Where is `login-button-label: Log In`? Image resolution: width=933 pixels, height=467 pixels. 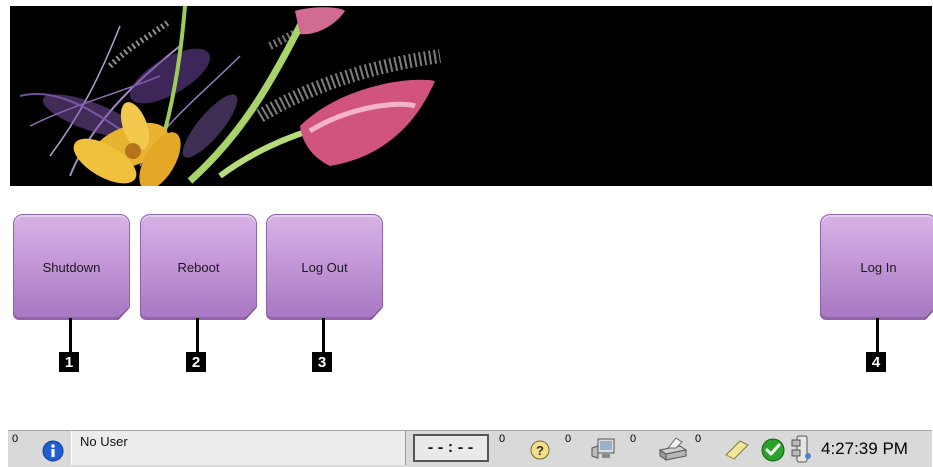
login-button-label: Log In is located at coordinates (878, 267).